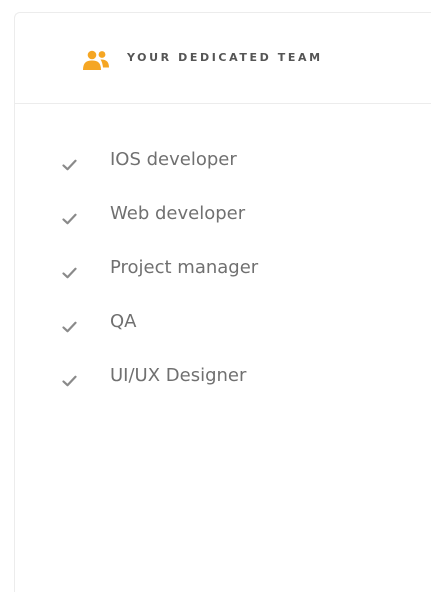 The height and width of the screenshot is (592, 431). I want to click on card-header: YOUR DEDICATED TEAM, so click(223, 58).